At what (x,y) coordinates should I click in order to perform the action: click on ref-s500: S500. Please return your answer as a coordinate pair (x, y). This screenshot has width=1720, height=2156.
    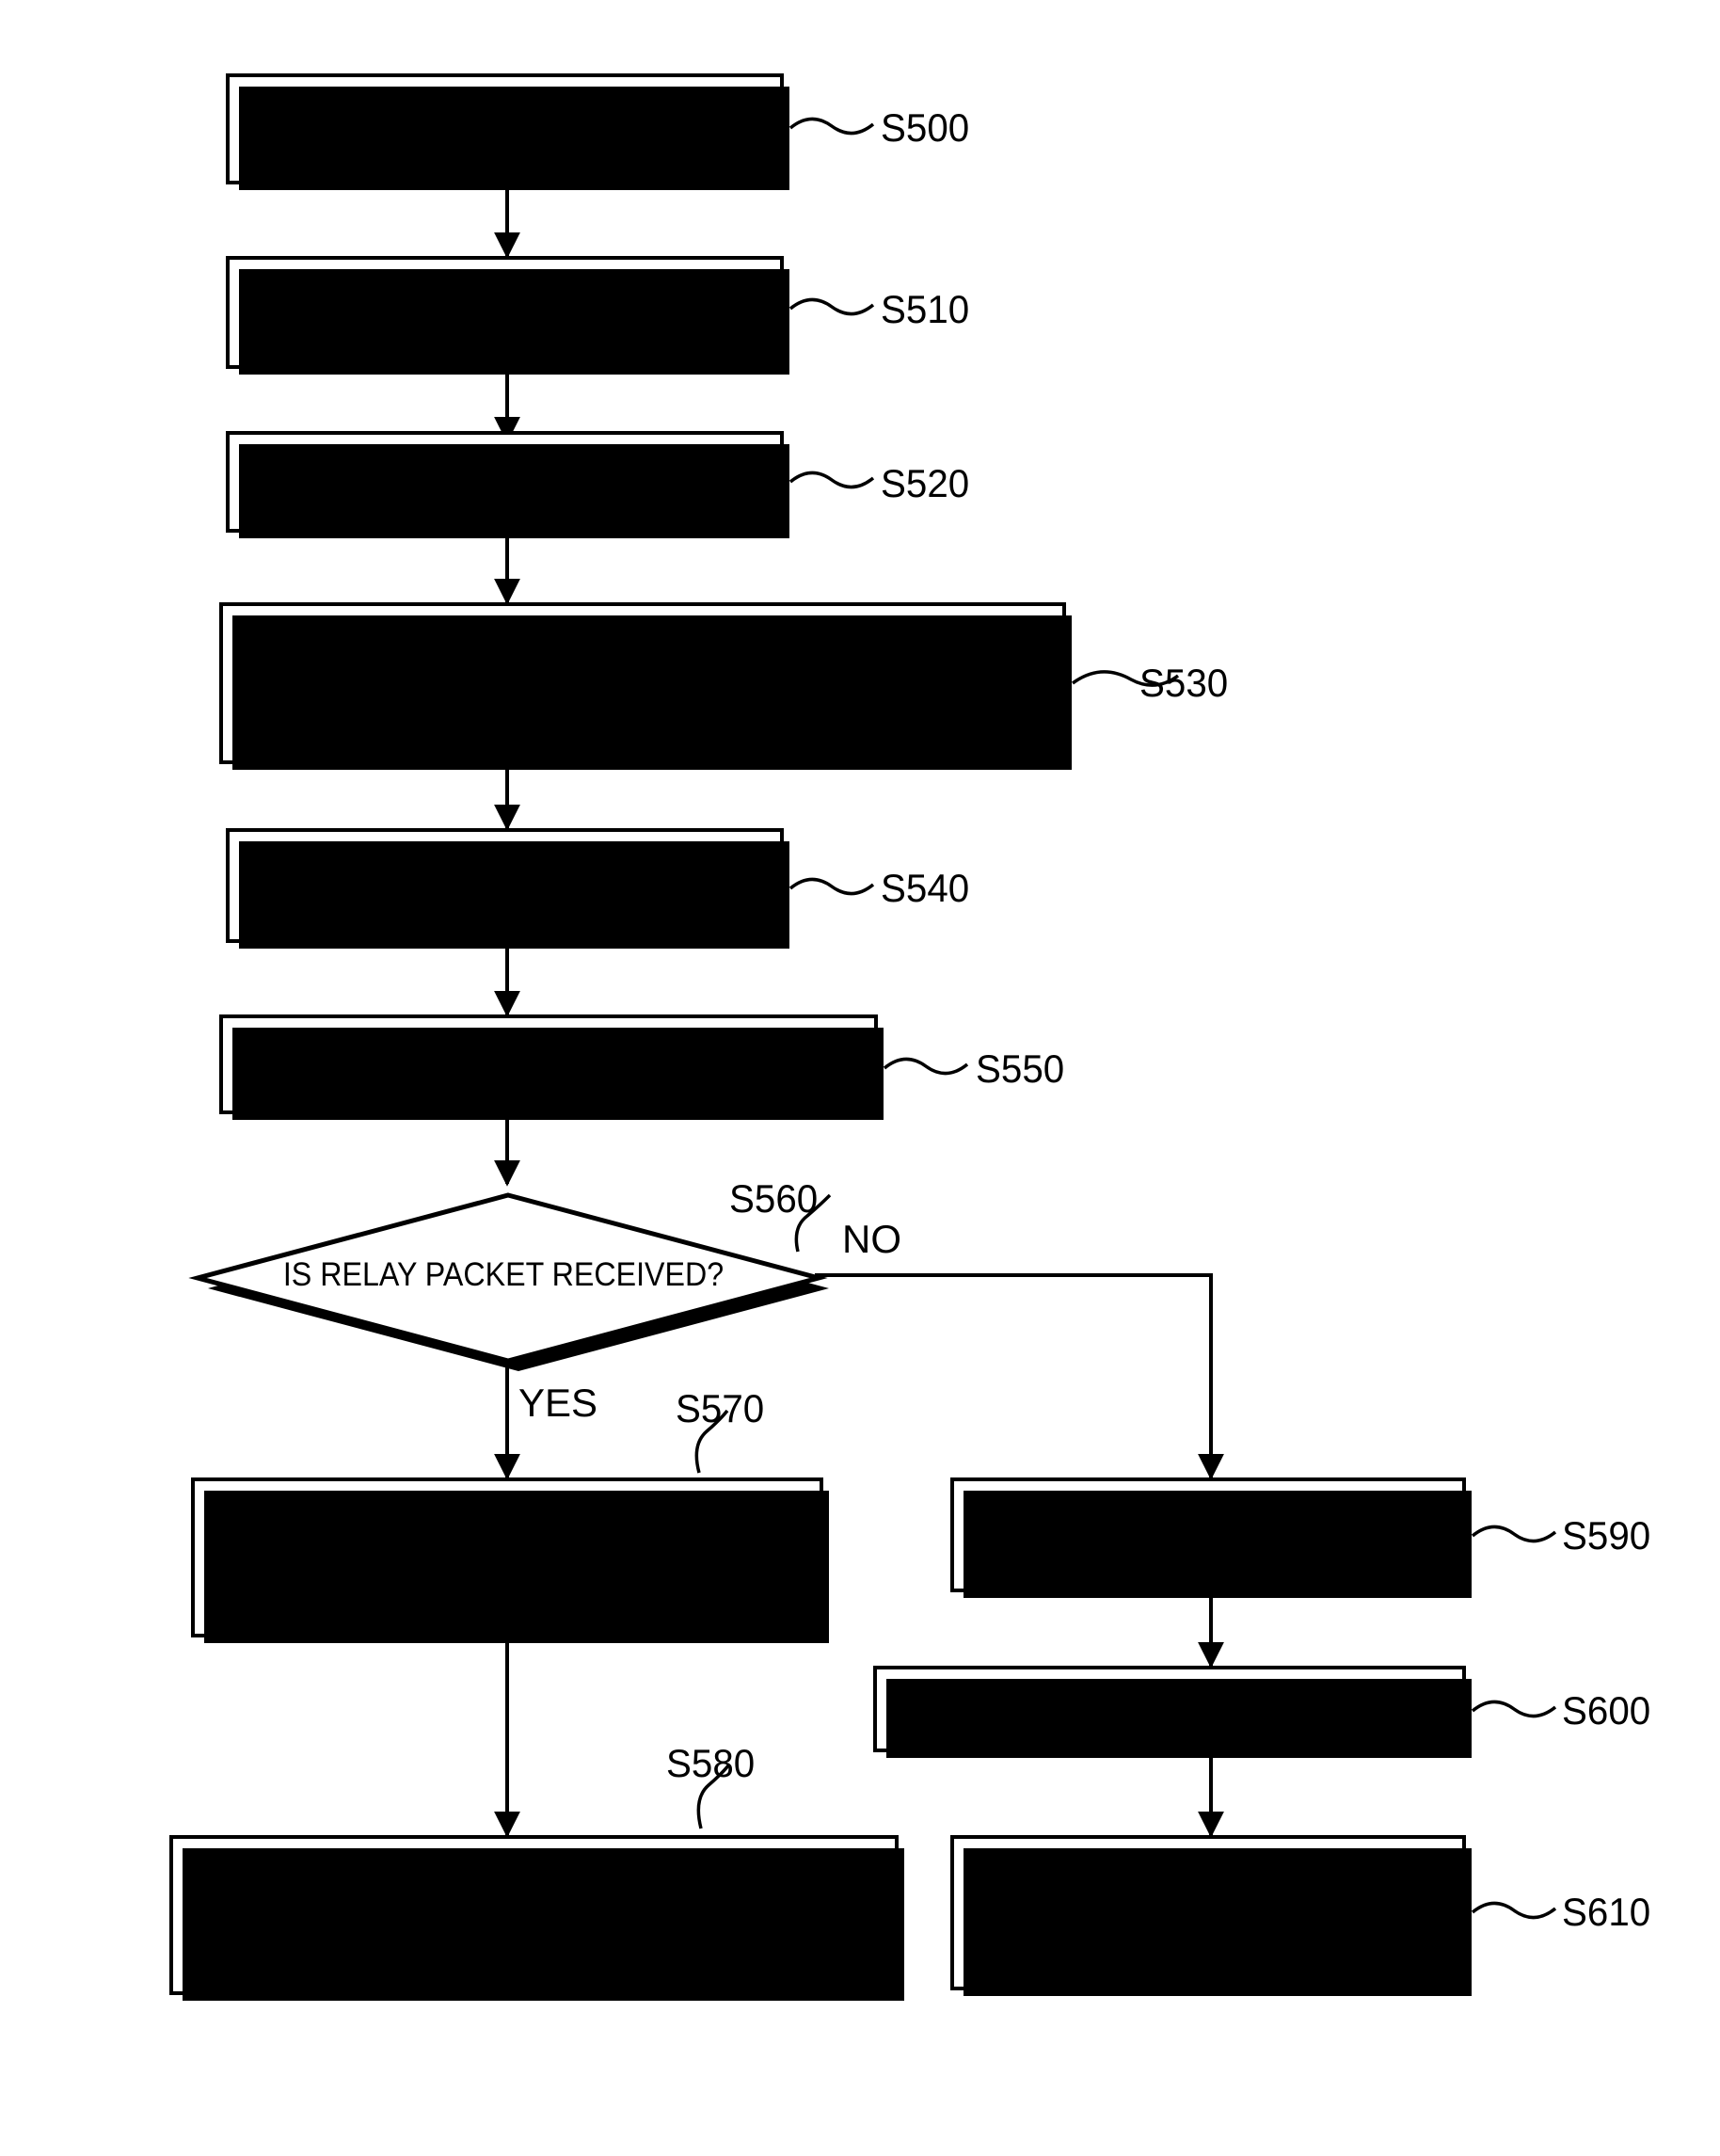
    Looking at the image, I should click on (925, 127).